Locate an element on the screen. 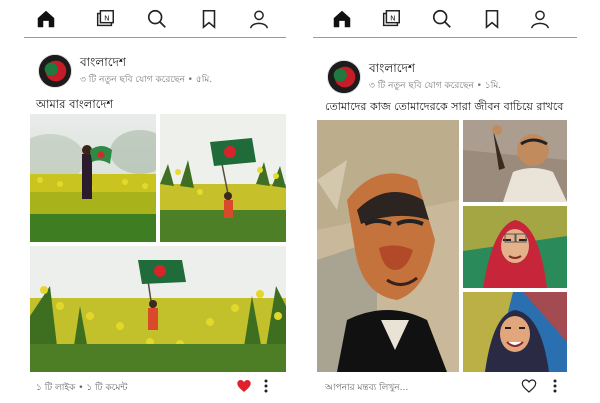 The width and height of the screenshot is (600, 403). photo-child-waving-flag is located at coordinates (223, 178).